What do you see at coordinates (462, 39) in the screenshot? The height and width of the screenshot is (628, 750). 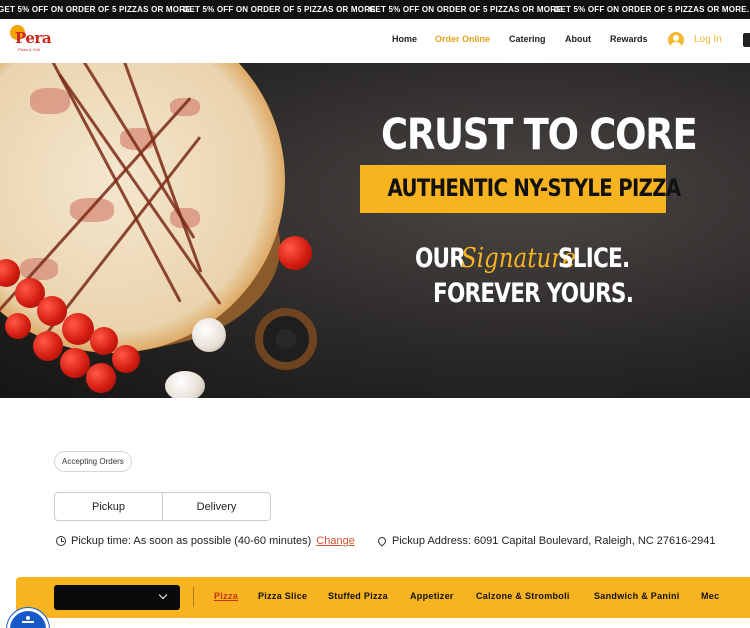 I see `nav-order-online: Order Online` at bounding box center [462, 39].